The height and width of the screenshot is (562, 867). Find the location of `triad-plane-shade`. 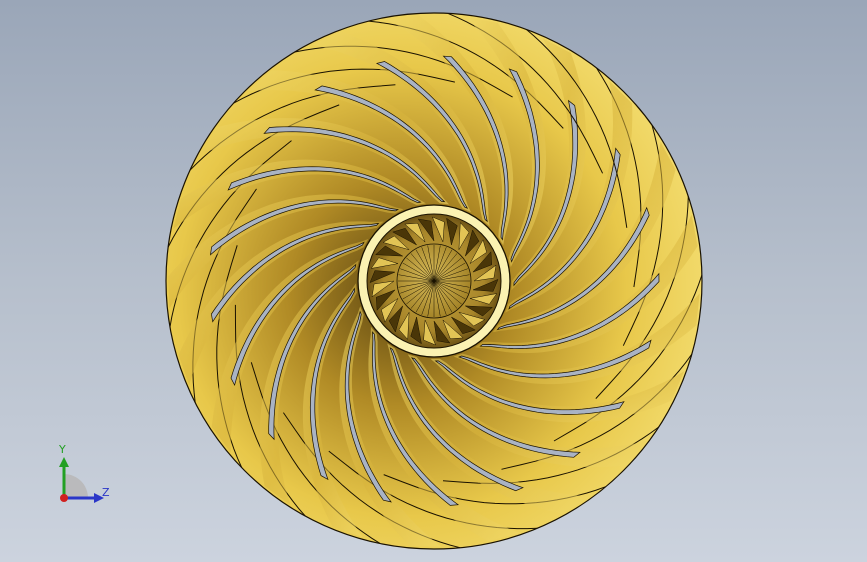

triad-plane-shade is located at coordinates (76, 486).